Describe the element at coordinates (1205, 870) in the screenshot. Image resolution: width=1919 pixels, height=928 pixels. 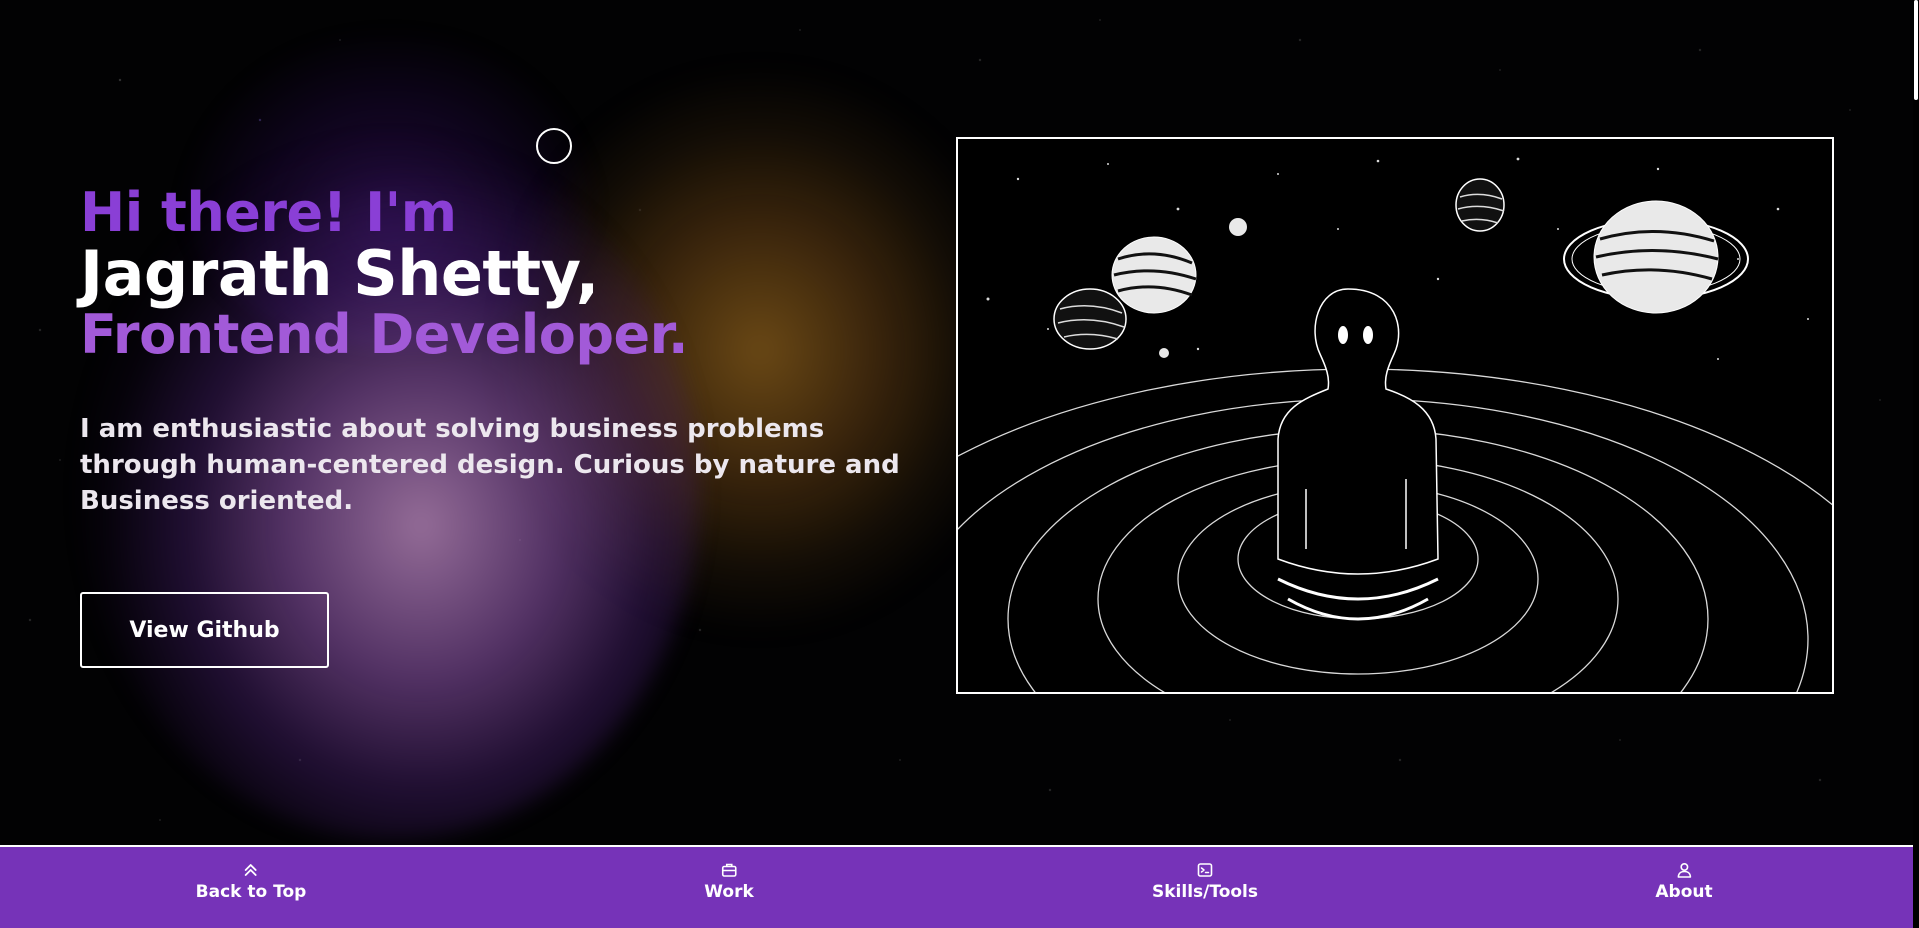
I see `terminal-icon` at that location.